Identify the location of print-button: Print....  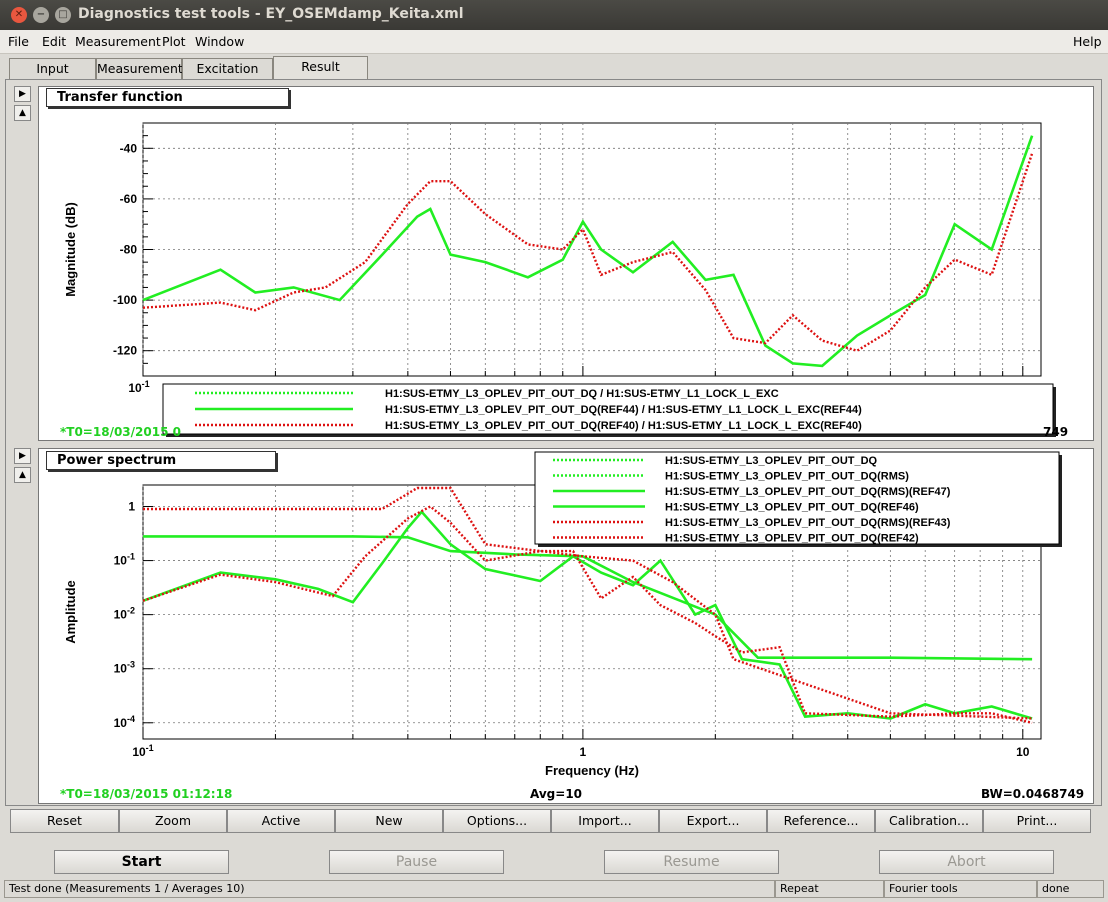
(1037, 821).